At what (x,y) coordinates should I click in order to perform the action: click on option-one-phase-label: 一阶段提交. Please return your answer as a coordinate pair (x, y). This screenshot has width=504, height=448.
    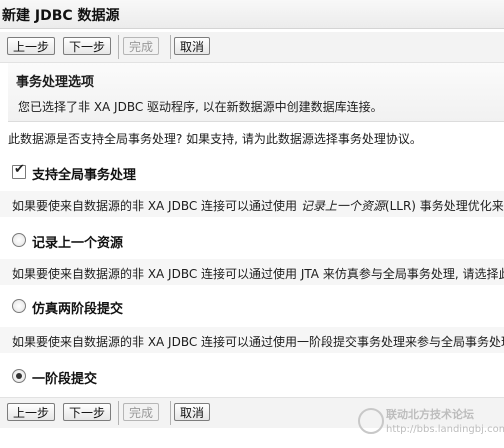
    Looking at the image, I should click on (65, 379).